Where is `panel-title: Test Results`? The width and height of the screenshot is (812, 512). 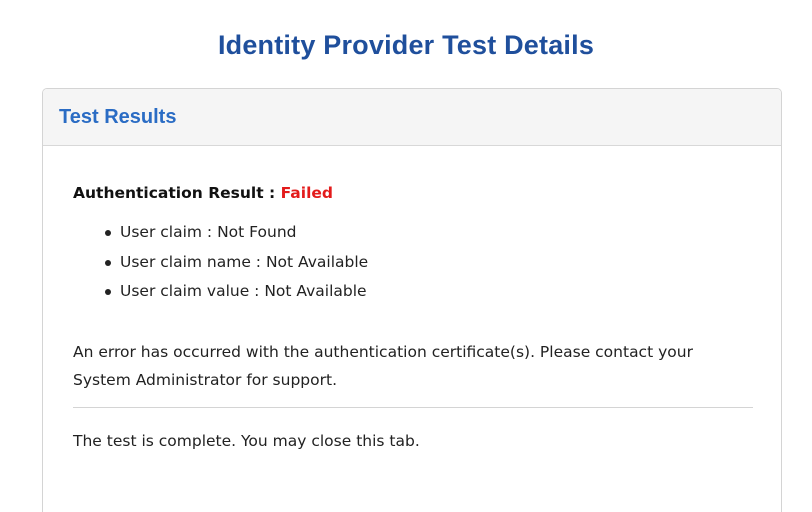 panel-title: Test Results is located at coordinates (118, 116).